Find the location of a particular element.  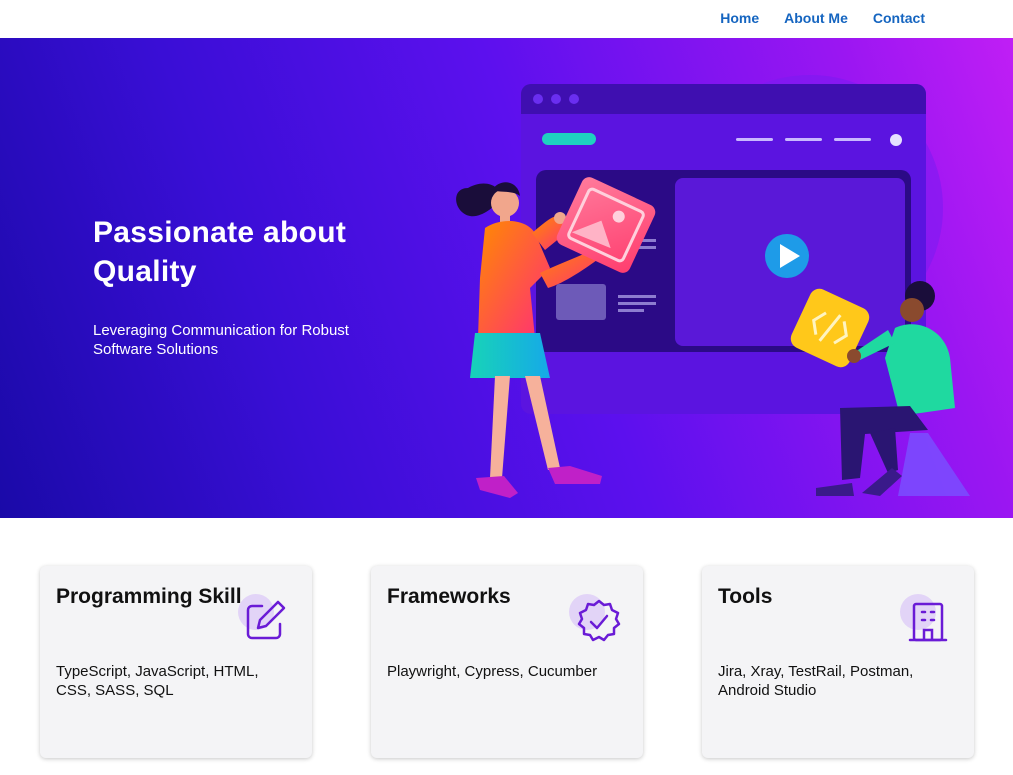

card-title: Programming Skill is located at coordinates (149, 596).